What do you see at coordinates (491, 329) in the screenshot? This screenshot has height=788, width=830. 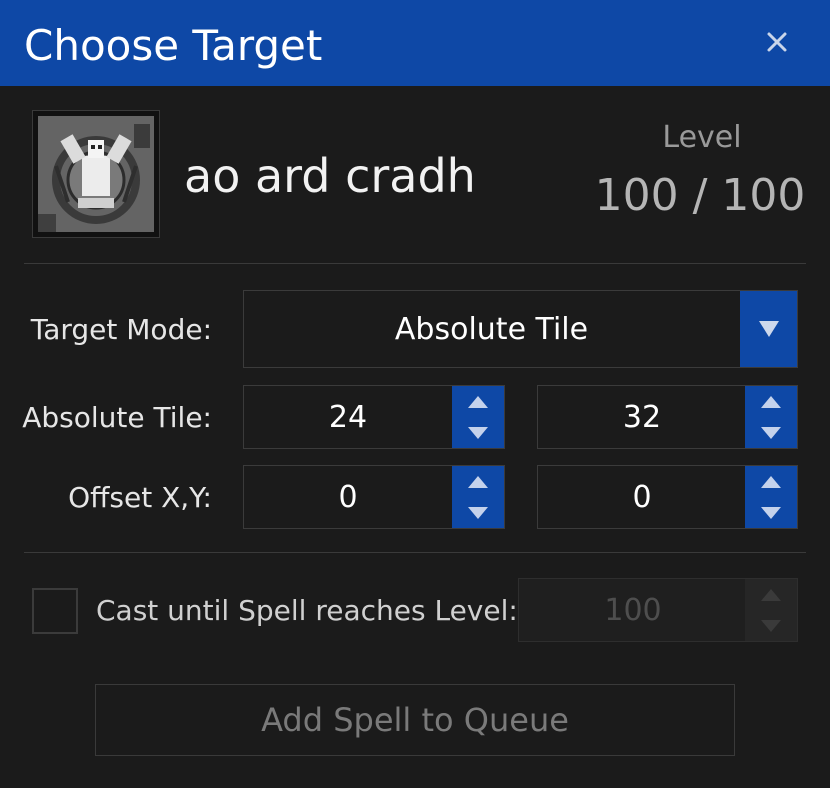 I see `target-mode-selected: Absolute Tile` at bounding box center [491, 329].